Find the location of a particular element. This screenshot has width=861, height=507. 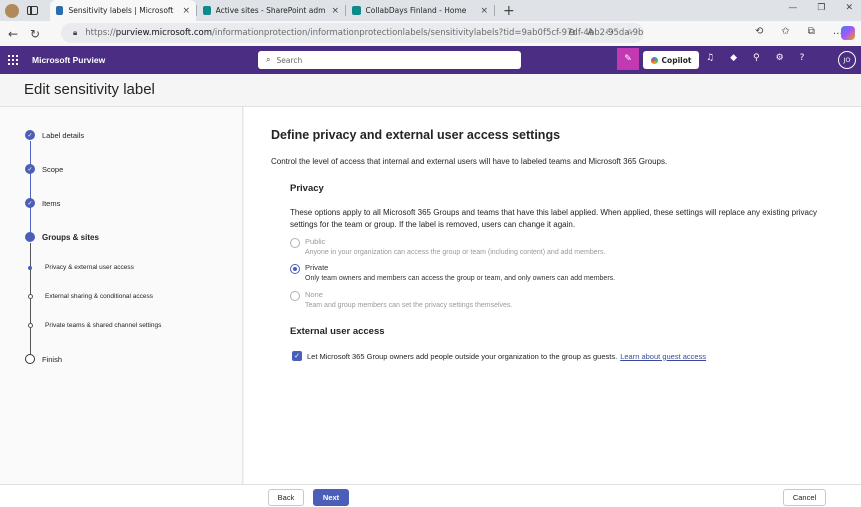

step-label: Finish is located at coordinates (52, 359).